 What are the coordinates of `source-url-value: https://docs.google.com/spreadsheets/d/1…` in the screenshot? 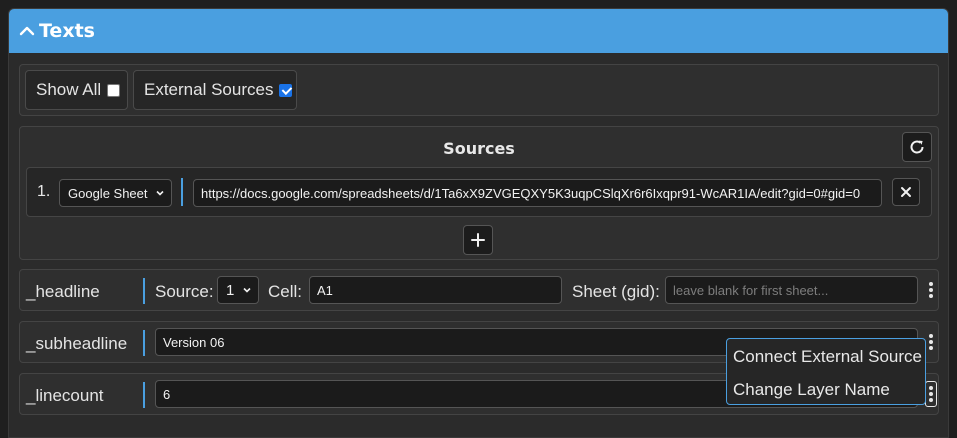 It's located at (531, 193).